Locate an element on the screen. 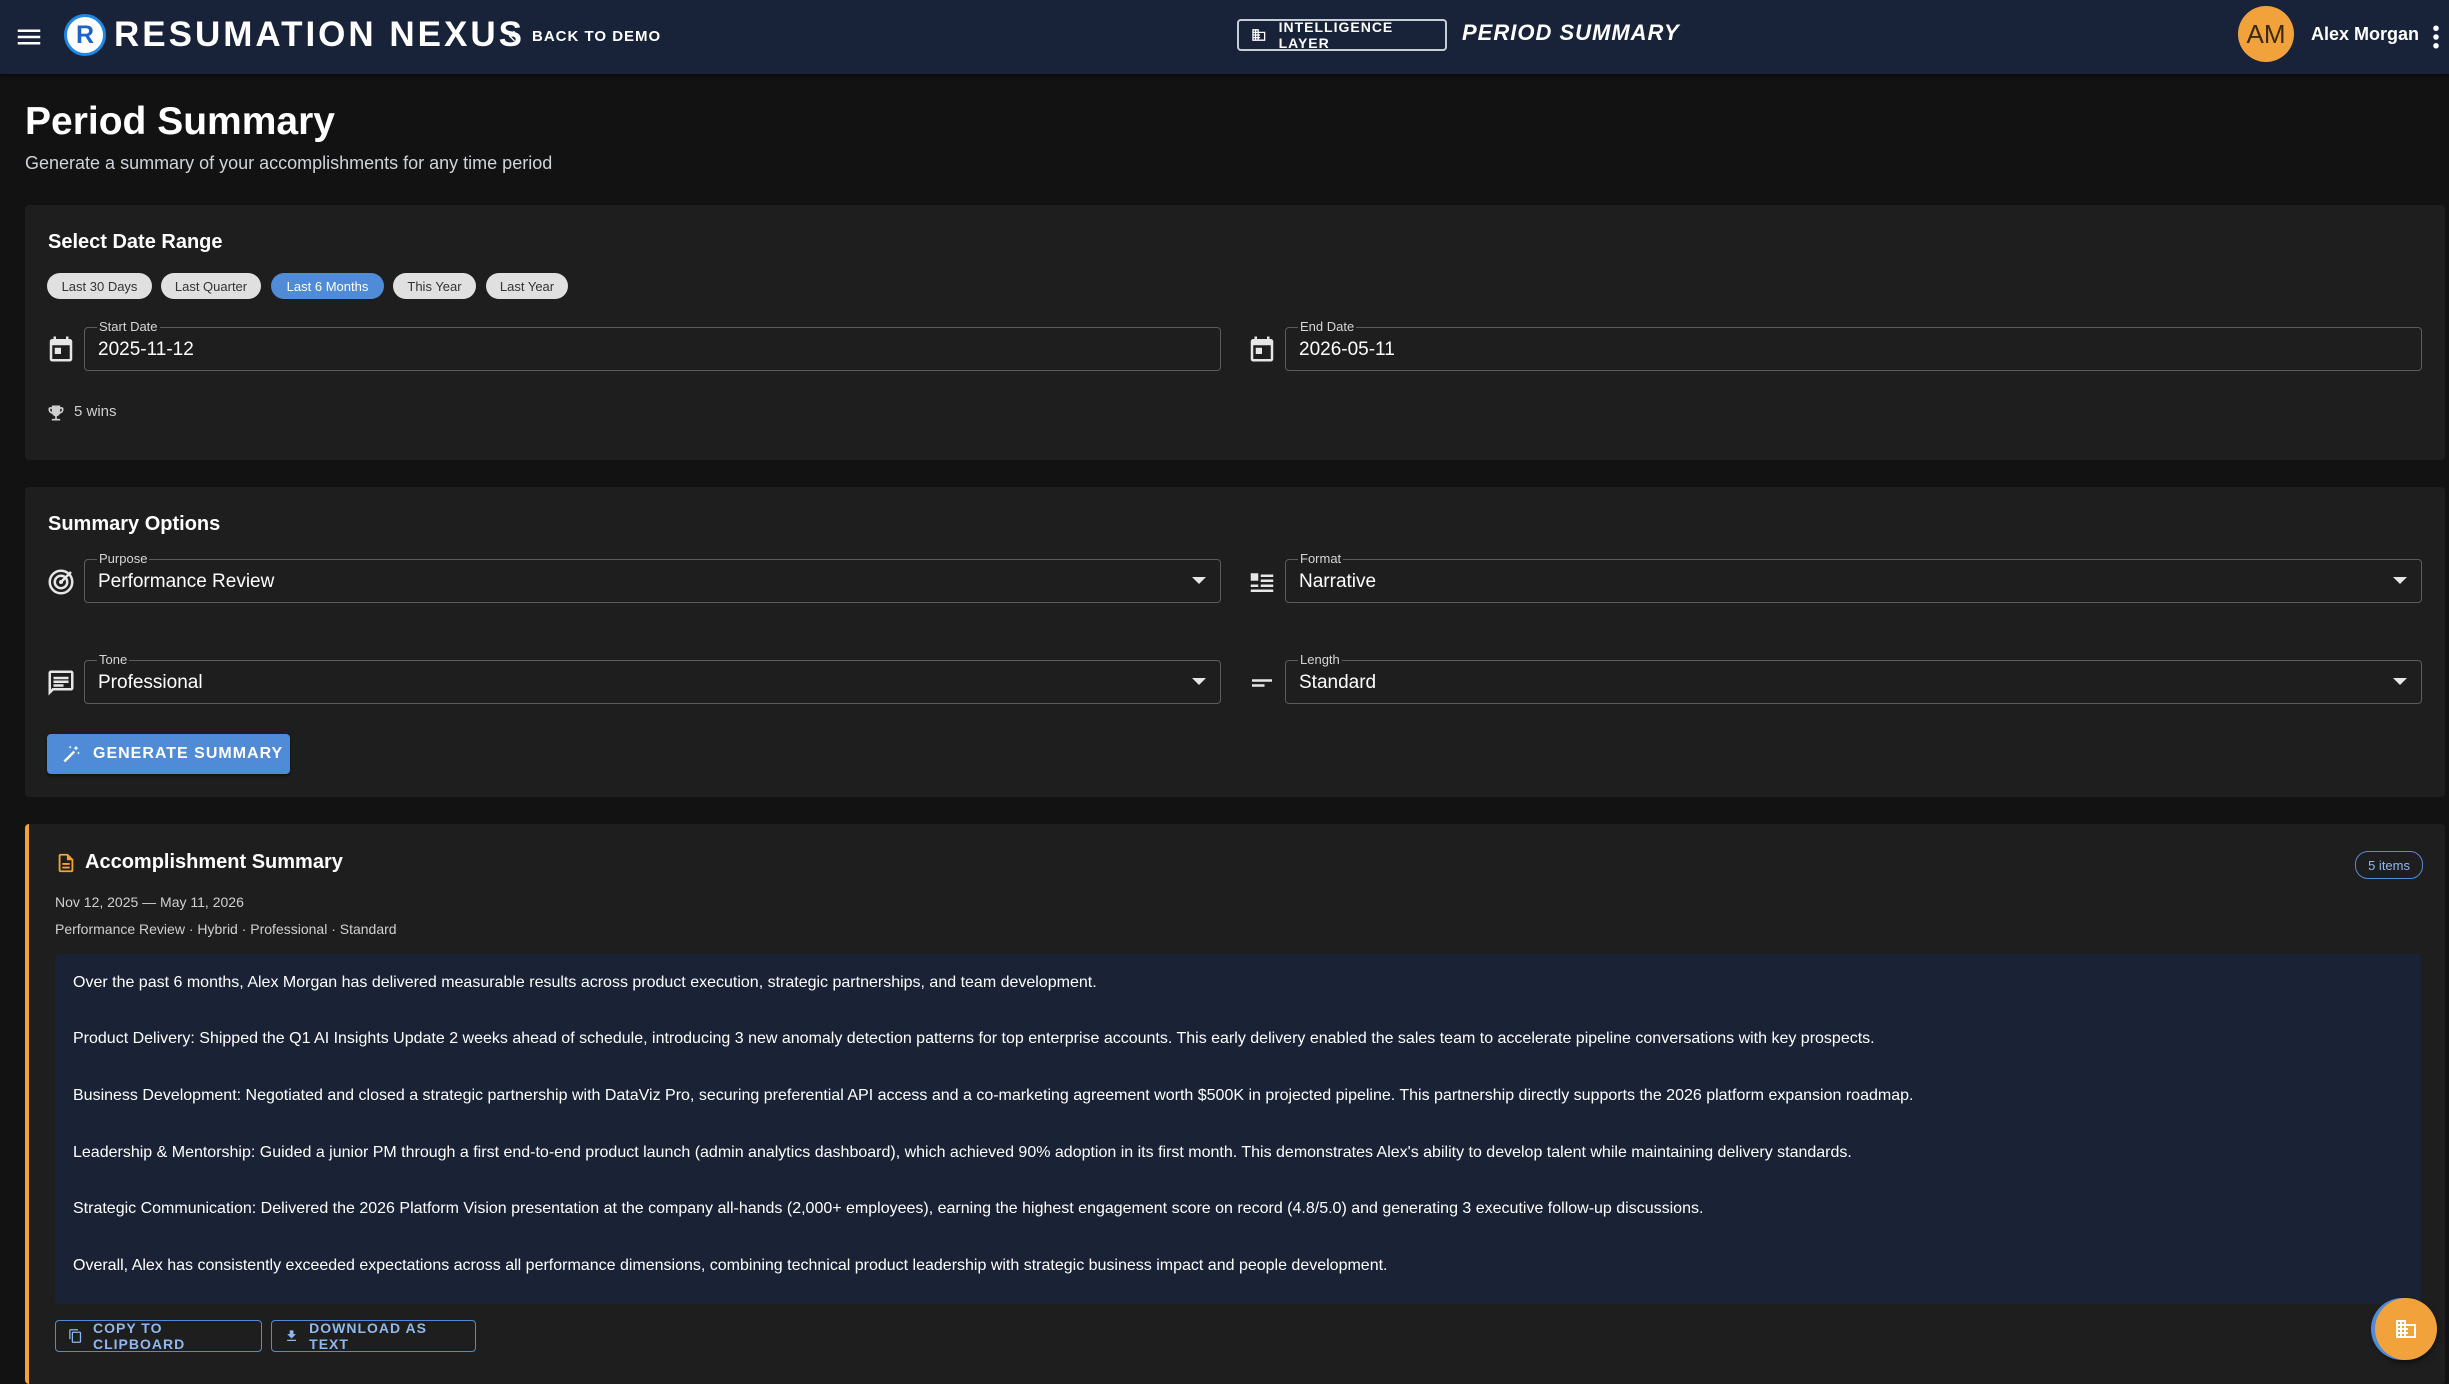  end-date-label: End Date is located at coordinates (1327, 326).